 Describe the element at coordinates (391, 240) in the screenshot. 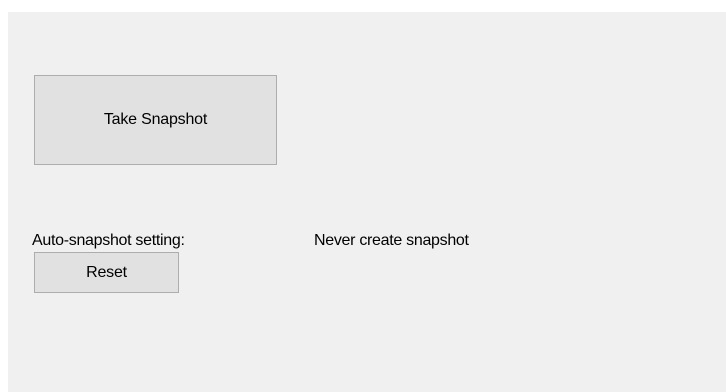

I see `auto-snapshot-setting-value: Never create snapshot` at that location.